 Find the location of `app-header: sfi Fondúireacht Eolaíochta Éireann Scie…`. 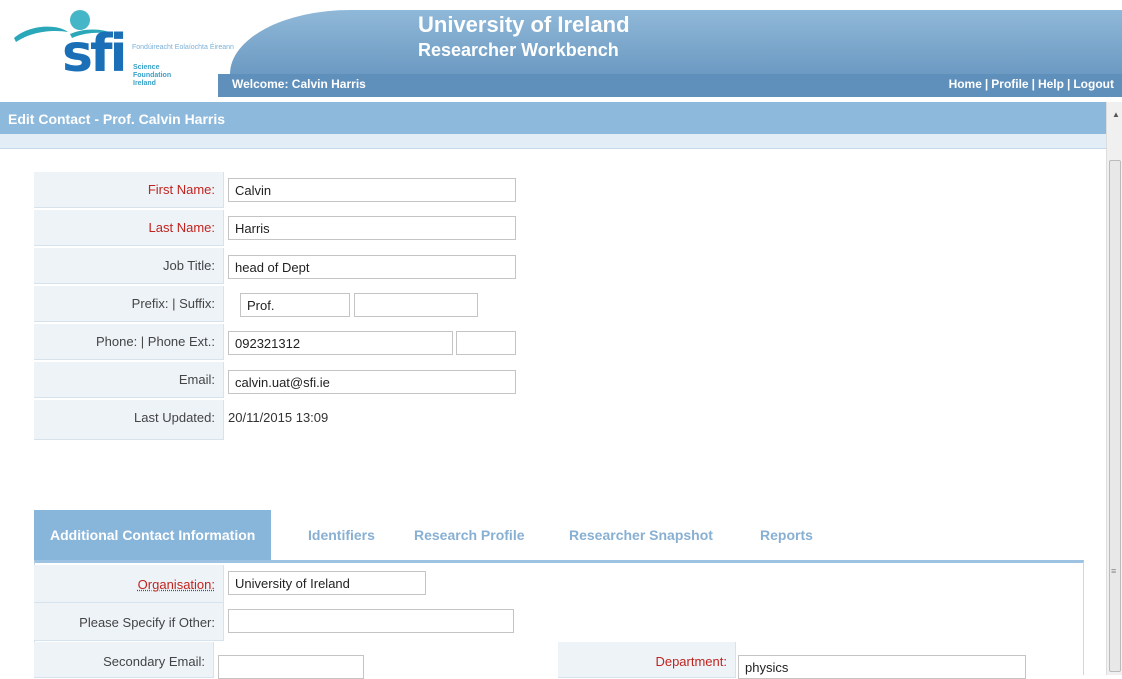

app-header: sfi Fondúireacht Eolaíochta Éireann Scie… is located at coordinates (561, 50).